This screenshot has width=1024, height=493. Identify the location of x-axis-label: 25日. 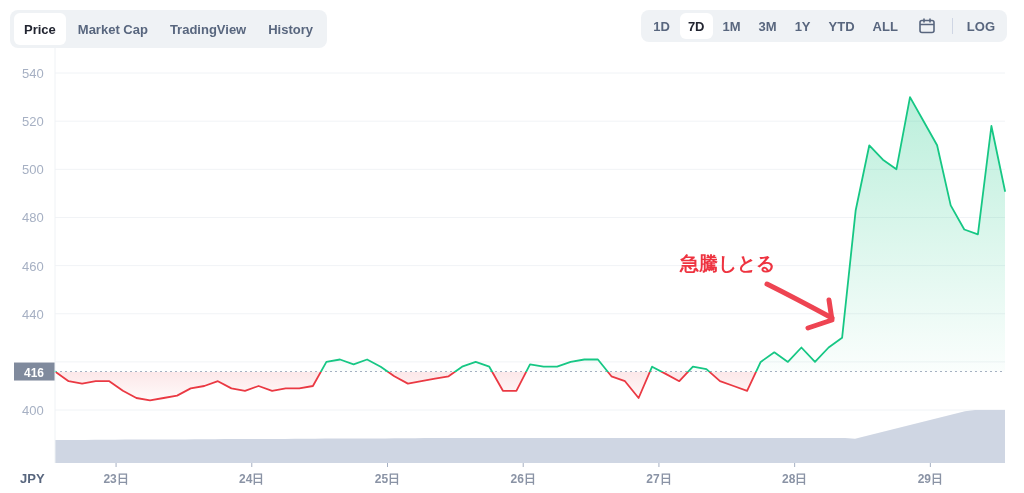
(387, 479).